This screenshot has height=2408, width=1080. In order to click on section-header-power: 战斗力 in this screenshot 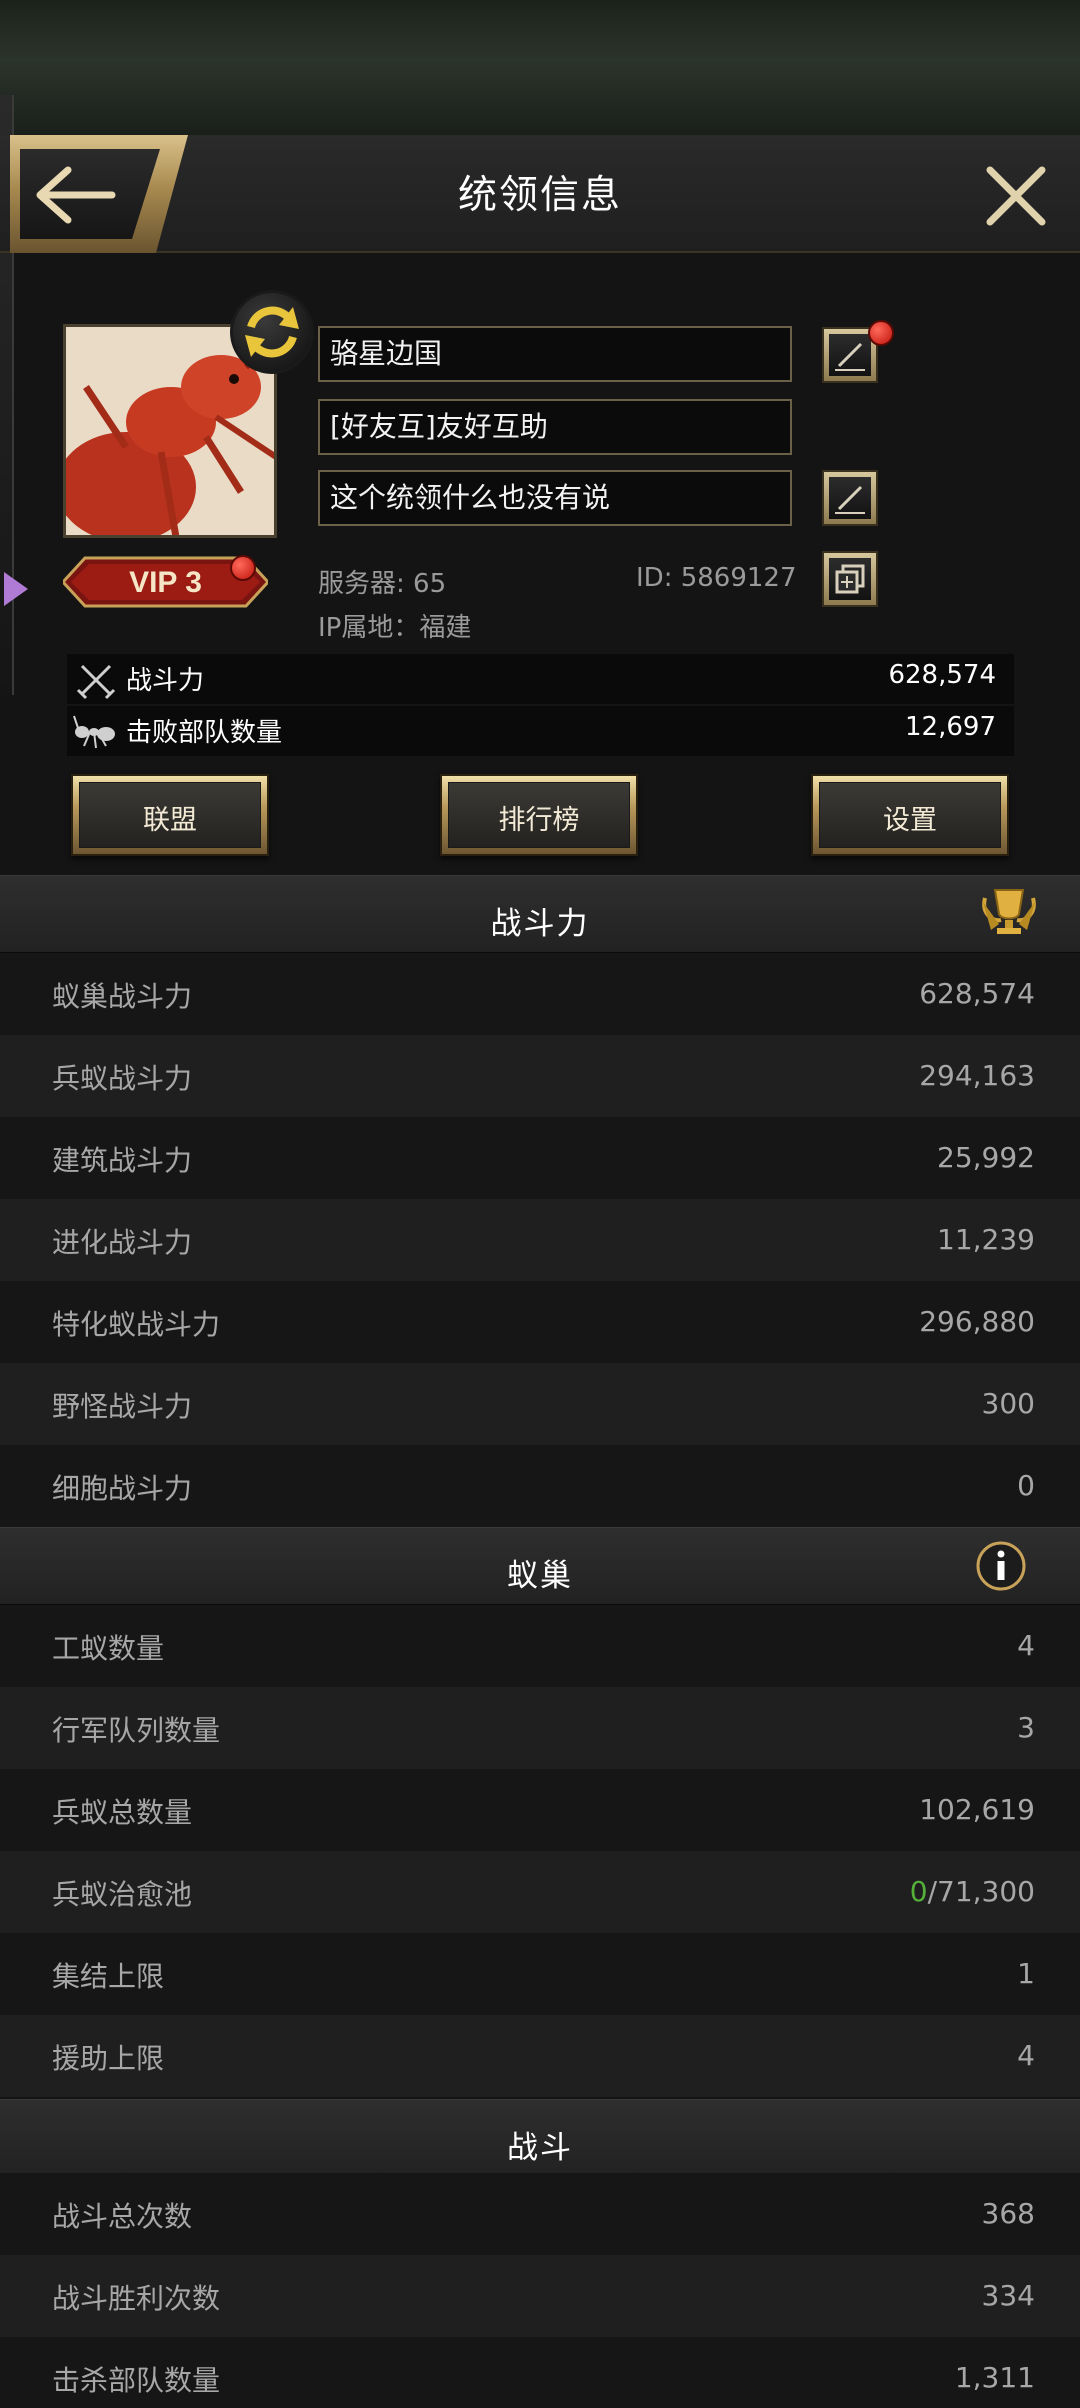, I will do `click(540, 914)`.